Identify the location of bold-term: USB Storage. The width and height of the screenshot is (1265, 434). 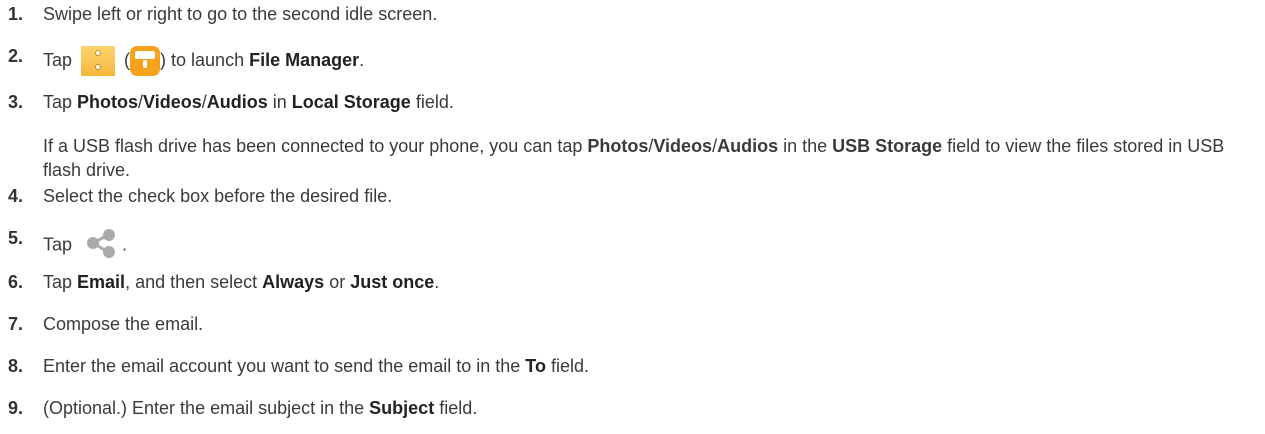
(887, 146).